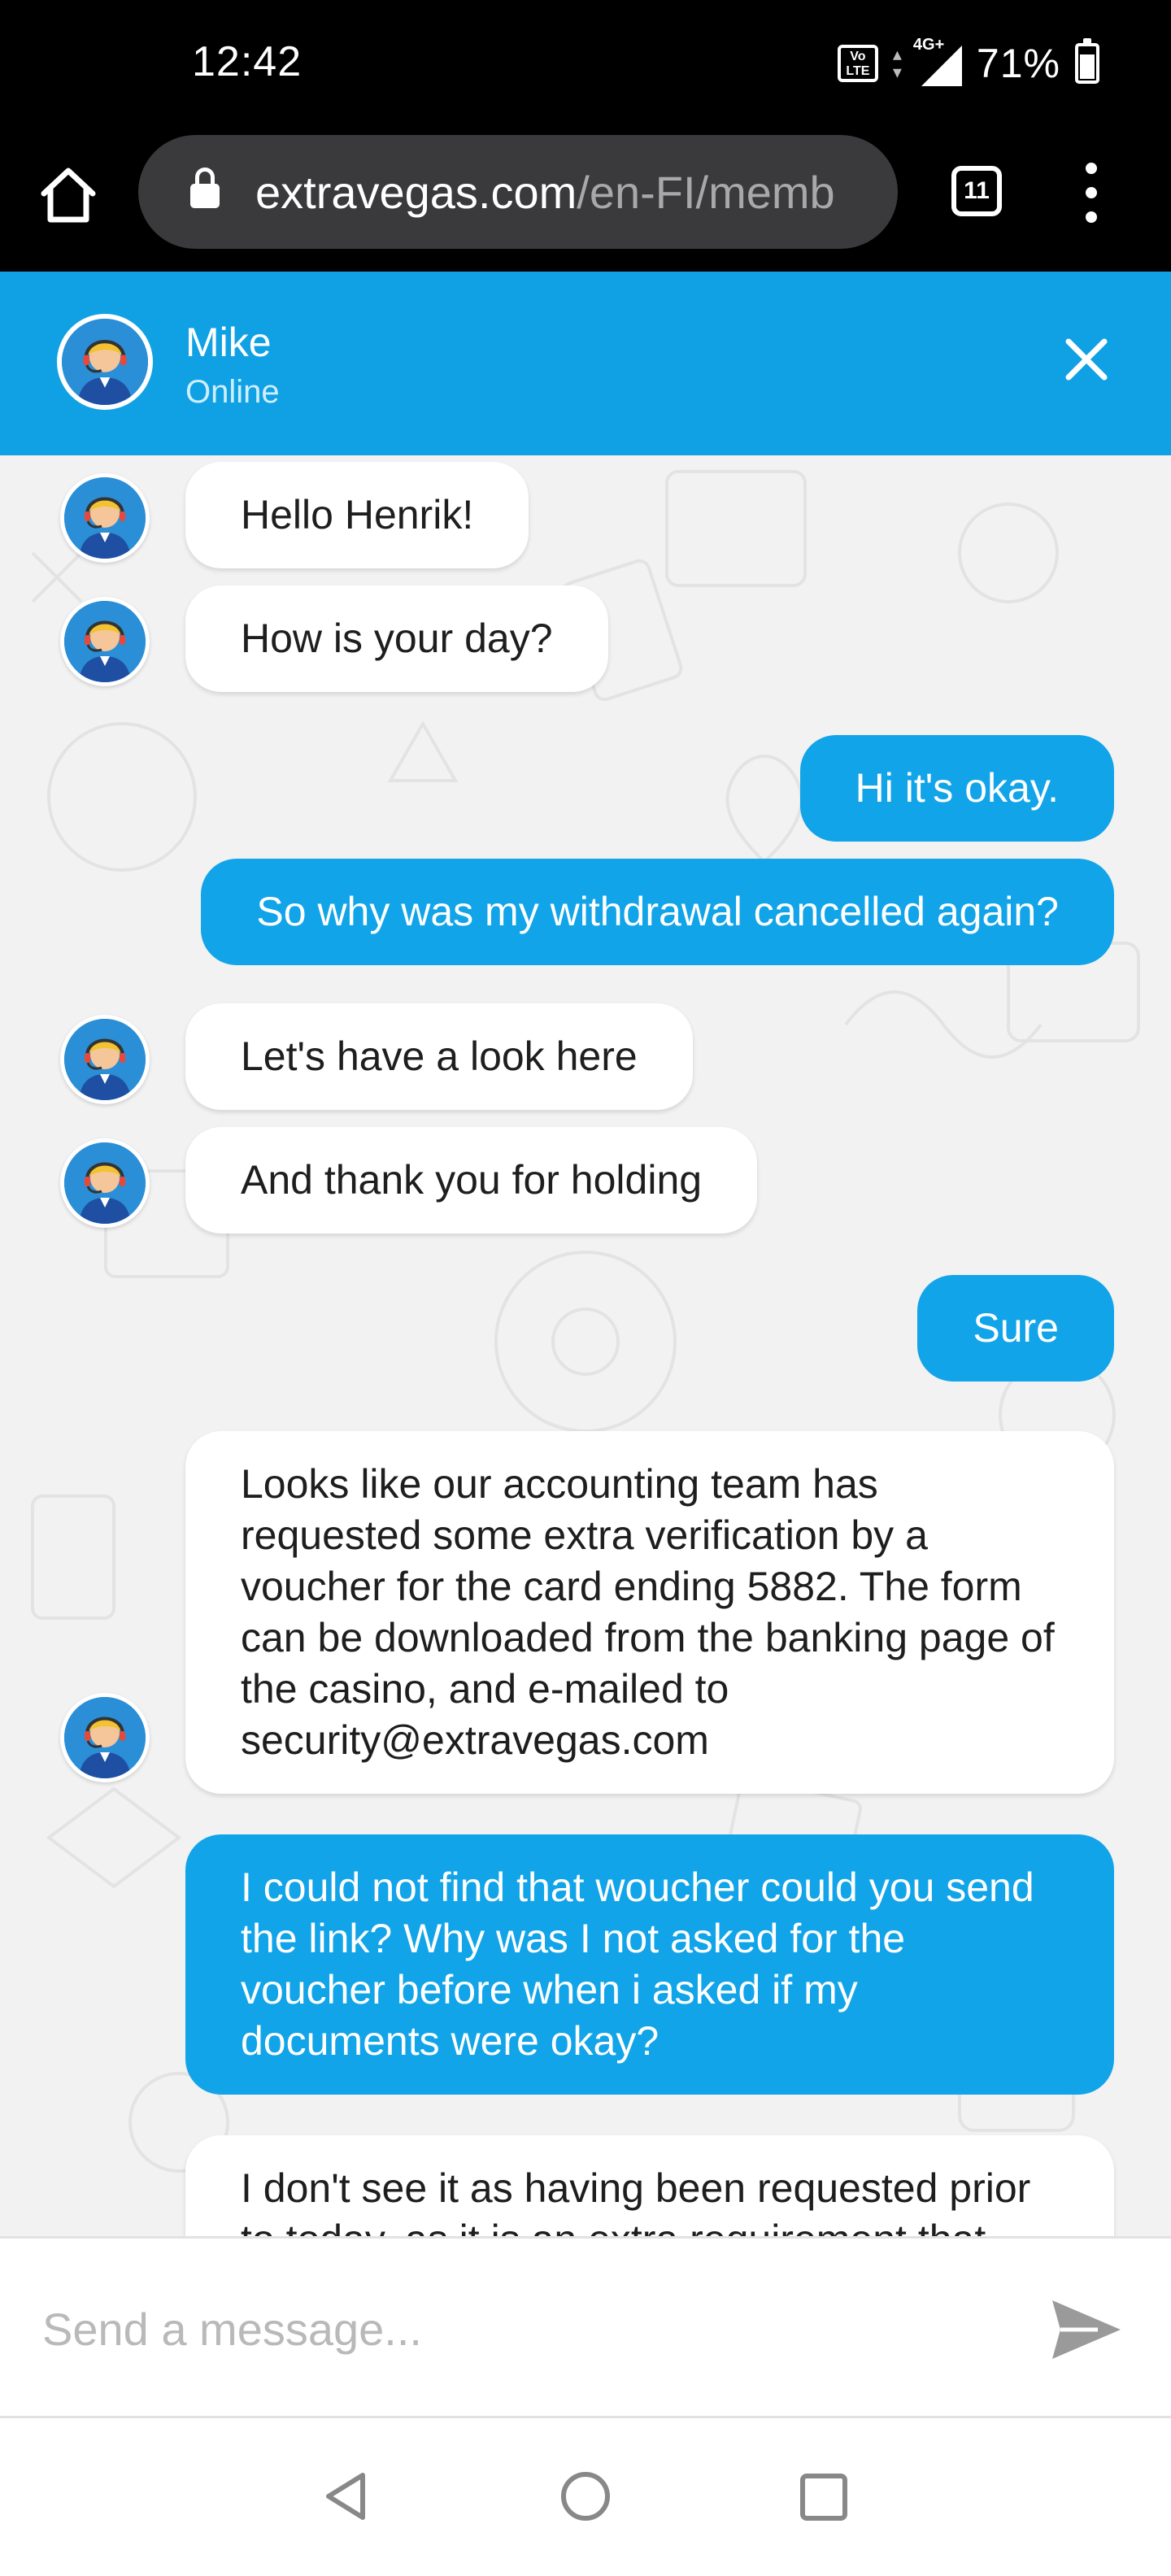 The width and height of the screenshot is (1171, 2576). Describe the element at coordinates (1087, 2329) in the screenshot. I see `send-icon` at that location.